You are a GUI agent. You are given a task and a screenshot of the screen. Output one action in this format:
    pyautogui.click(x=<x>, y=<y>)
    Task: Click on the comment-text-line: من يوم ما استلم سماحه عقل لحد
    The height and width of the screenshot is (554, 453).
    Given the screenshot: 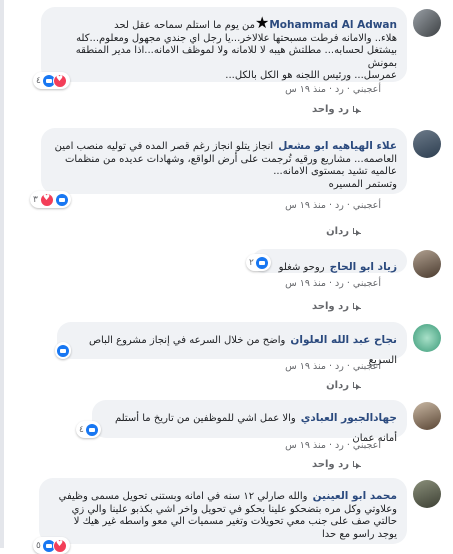 What is the action you would take?
    pyautogui.click(x=184, y=25)
    